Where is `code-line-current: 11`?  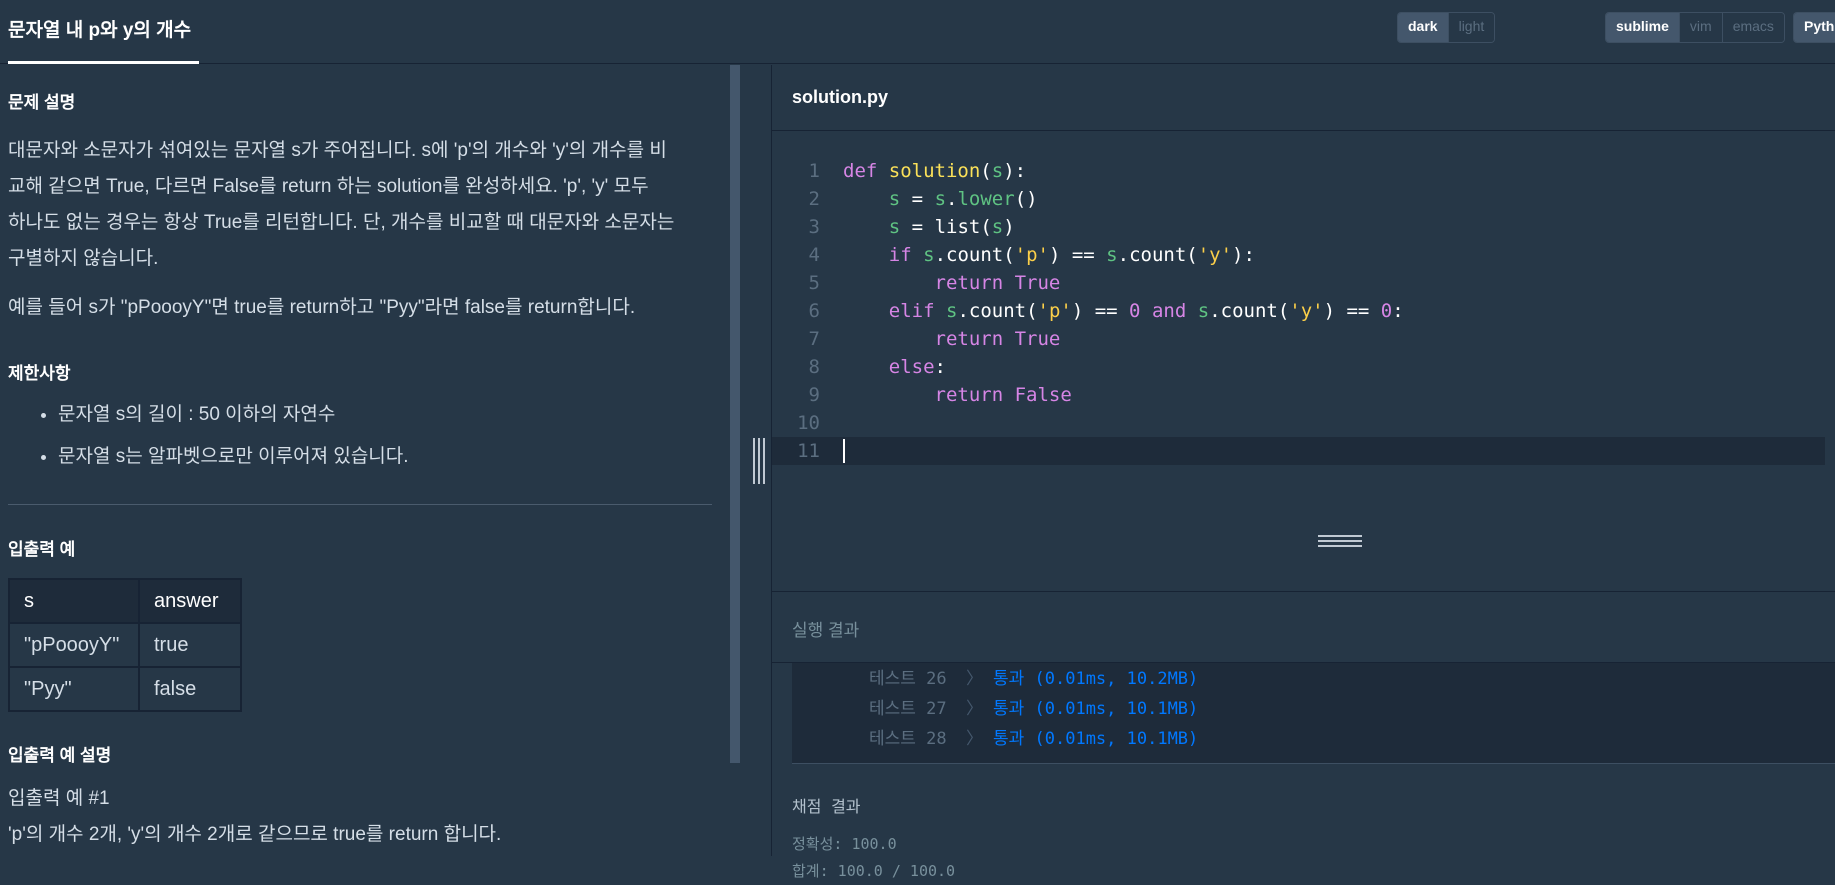
code-line-current: 11 is located at coordinates (1298, 451).